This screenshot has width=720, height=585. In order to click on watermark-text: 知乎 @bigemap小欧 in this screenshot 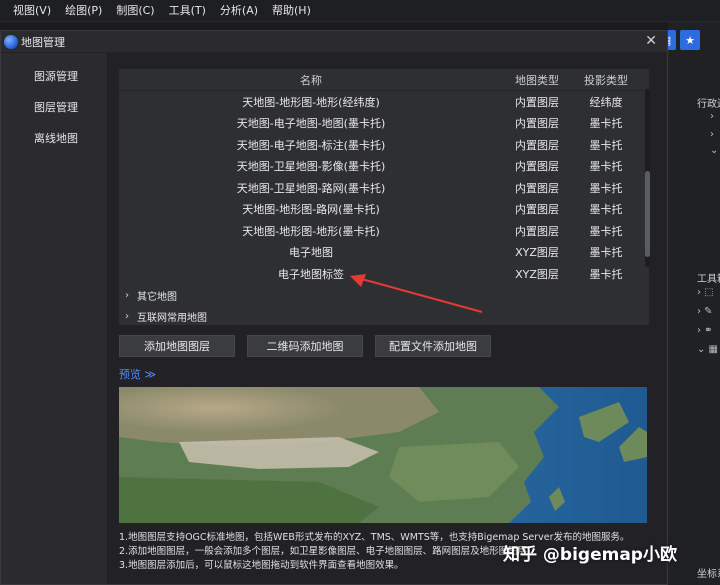, I will do `click(590, 555)`.